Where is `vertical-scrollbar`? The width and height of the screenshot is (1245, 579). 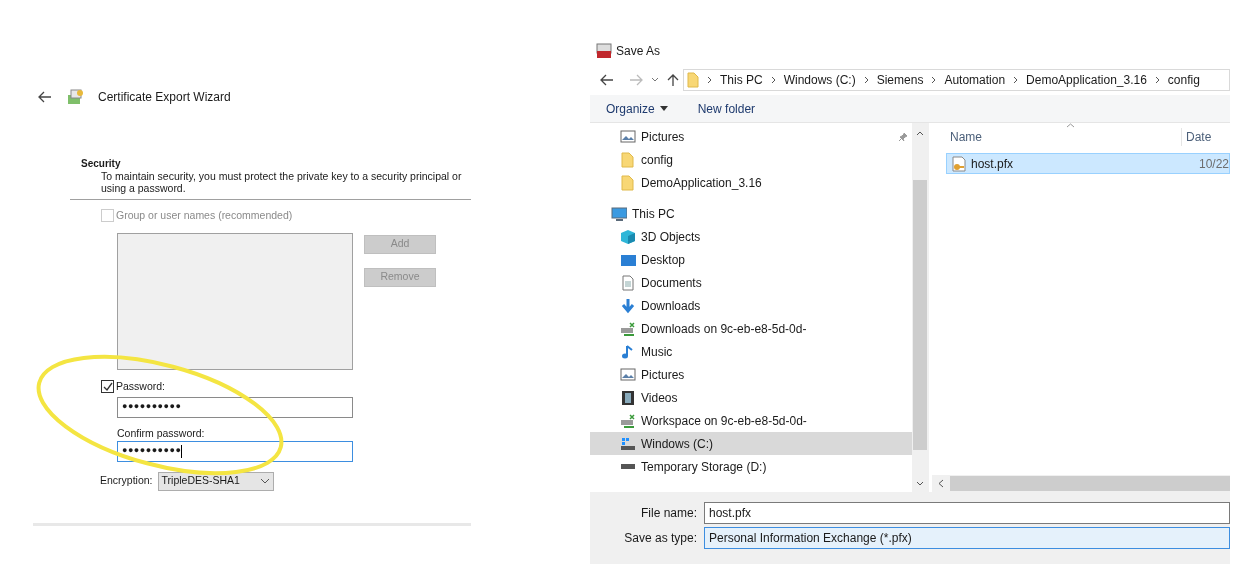 vertical-scrollbar is located at coordinates (920, 307).